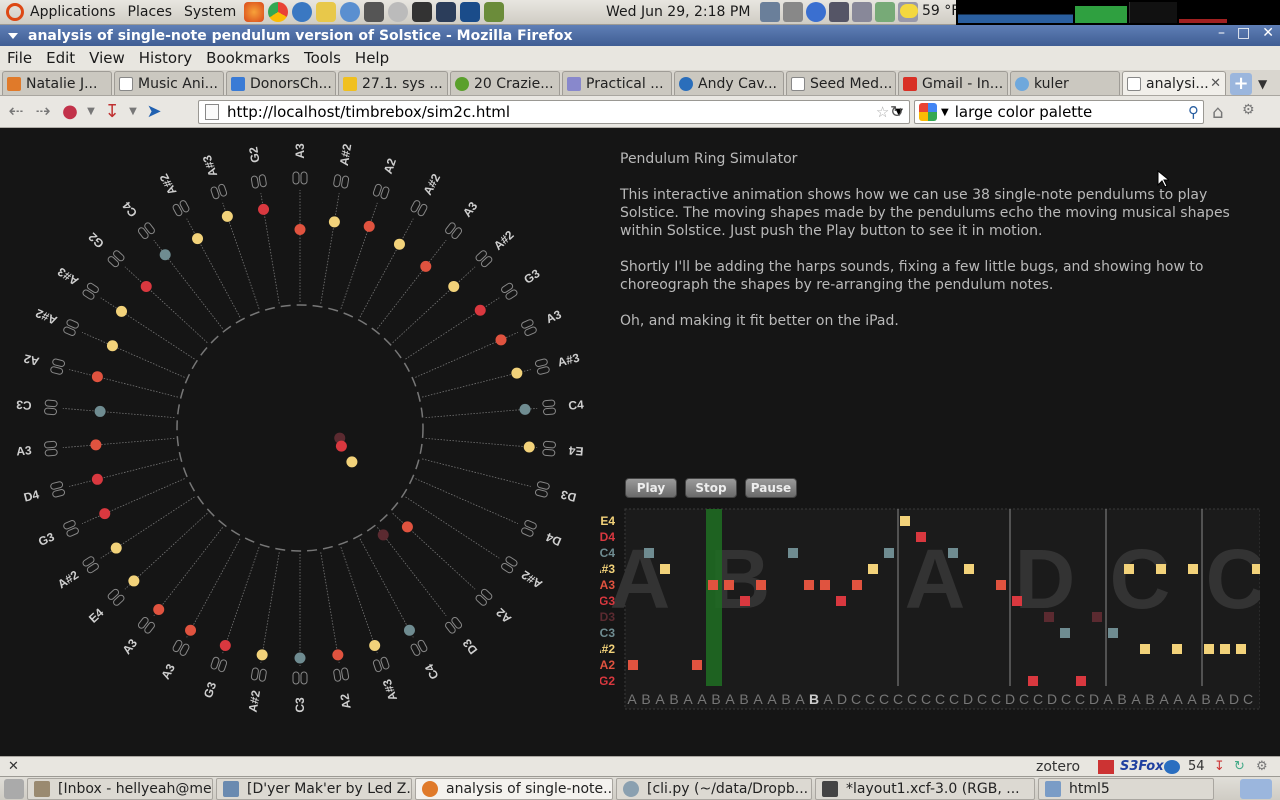 Image resolution: width=1280 pixels, height=800 pixels. I want to click on search-bar: ▼ large color palette ⚲, so click(1059, 112).